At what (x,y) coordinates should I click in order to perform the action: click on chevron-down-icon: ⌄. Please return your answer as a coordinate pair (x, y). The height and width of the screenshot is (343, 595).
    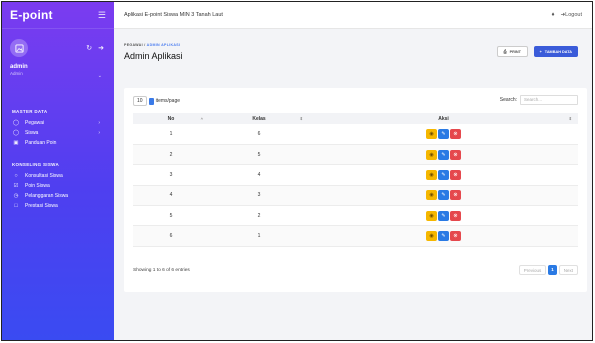
    Looking at the image, I should click on (100, 76).